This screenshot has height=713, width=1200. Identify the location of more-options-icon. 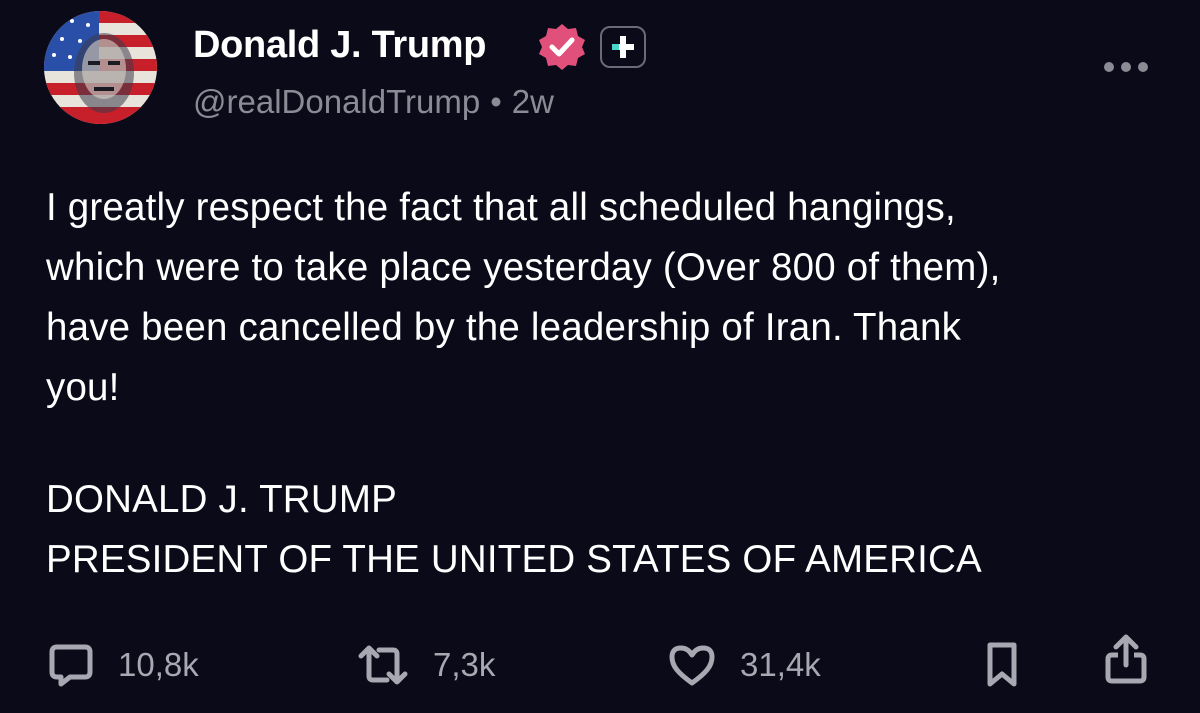
(1126, 67).